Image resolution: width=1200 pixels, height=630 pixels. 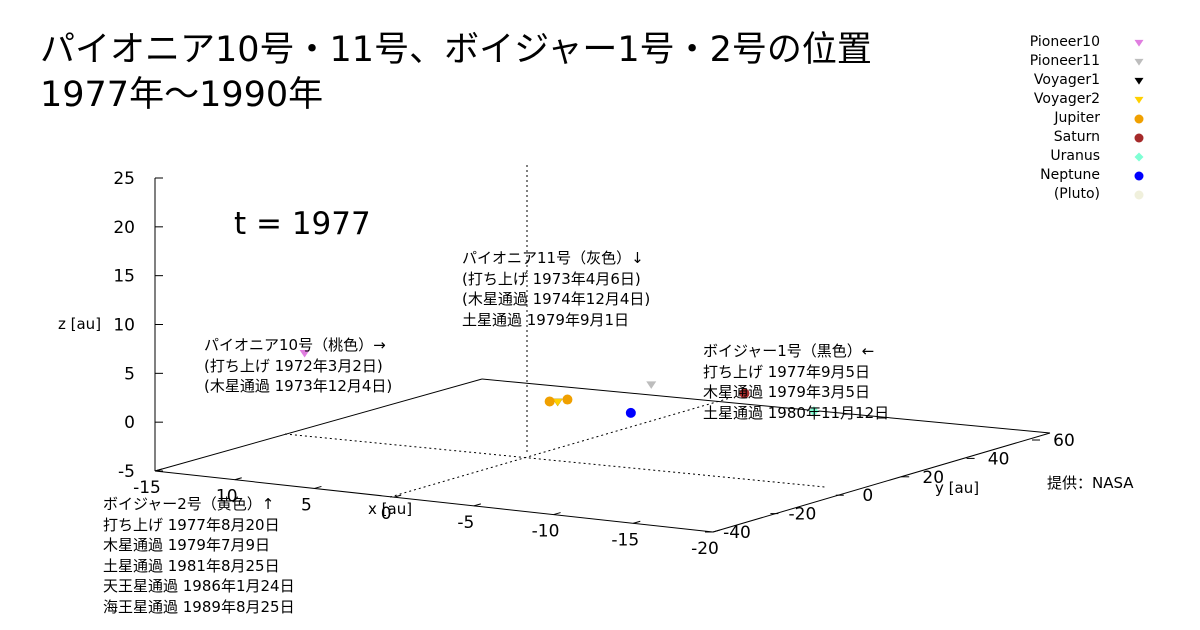 What do you see at coordinates (787, 392) in the screenshot?
I see `voyager1-note-line: 木星通過 1979年3月5日` at bounding box center [787, 392].